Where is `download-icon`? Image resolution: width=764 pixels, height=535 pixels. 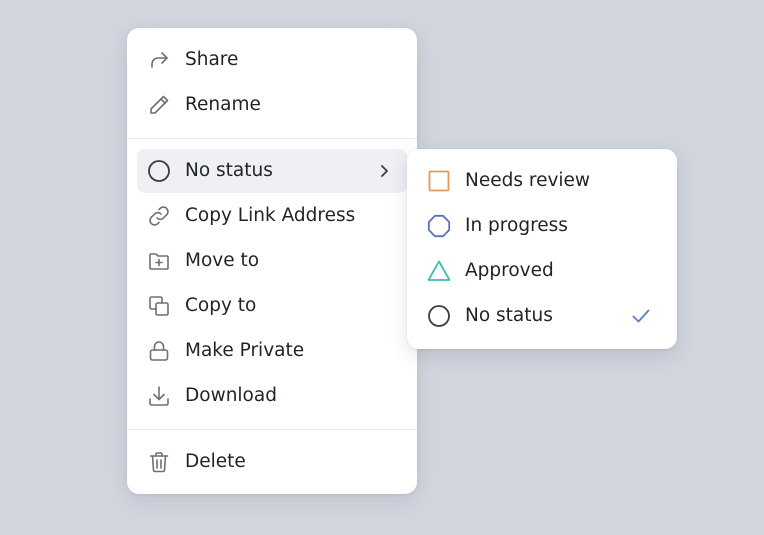
download-icon is located at coordinates (159, 396).